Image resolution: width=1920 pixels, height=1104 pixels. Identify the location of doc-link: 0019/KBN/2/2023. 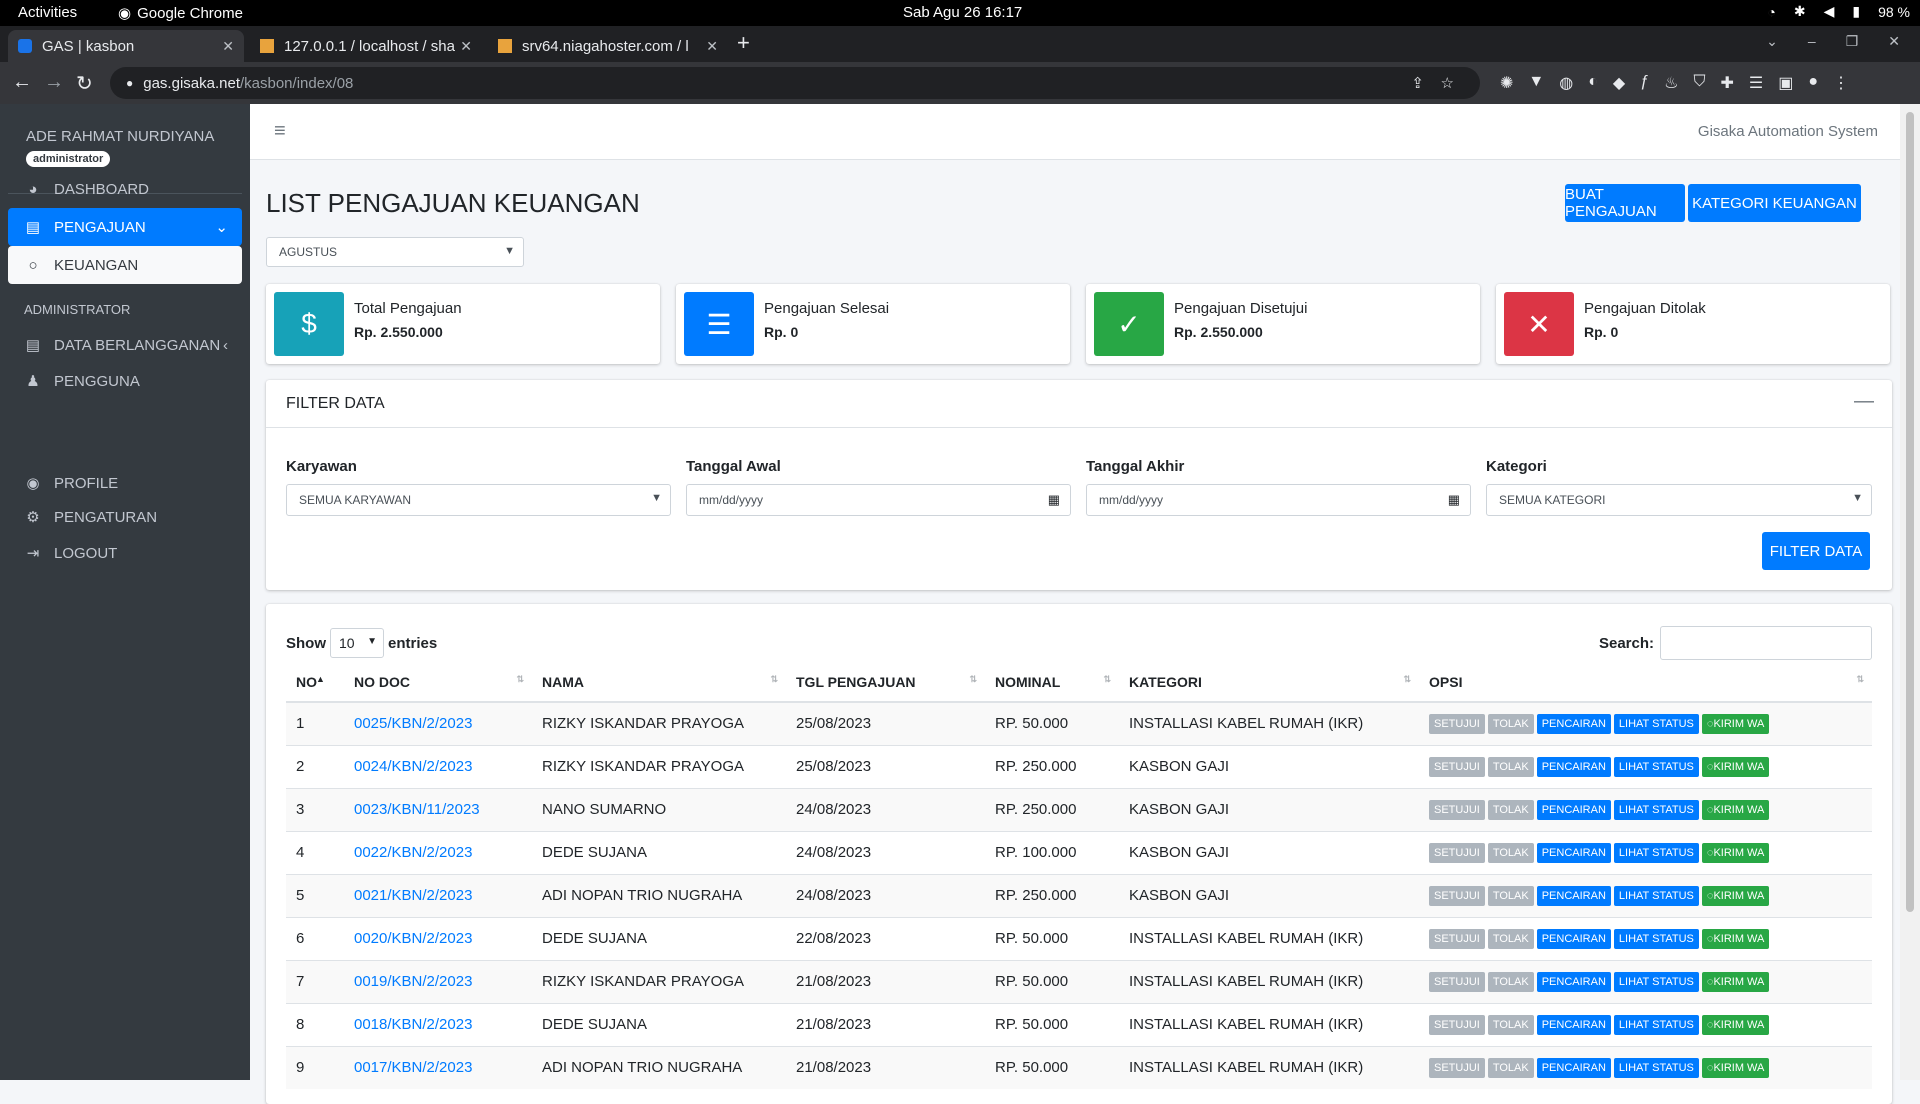
(413, 981).